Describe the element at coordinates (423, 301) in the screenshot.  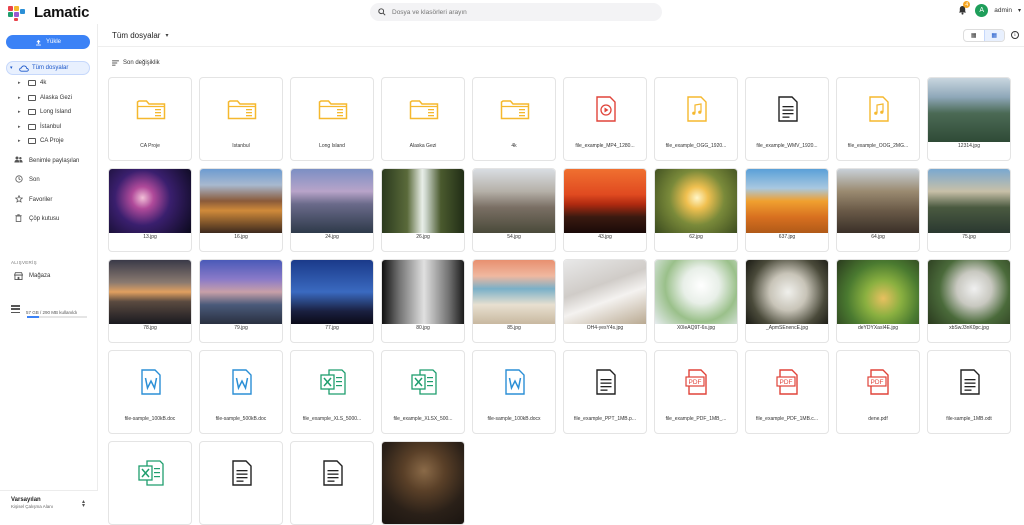
I see `file-card: 80.jpg` at that location.